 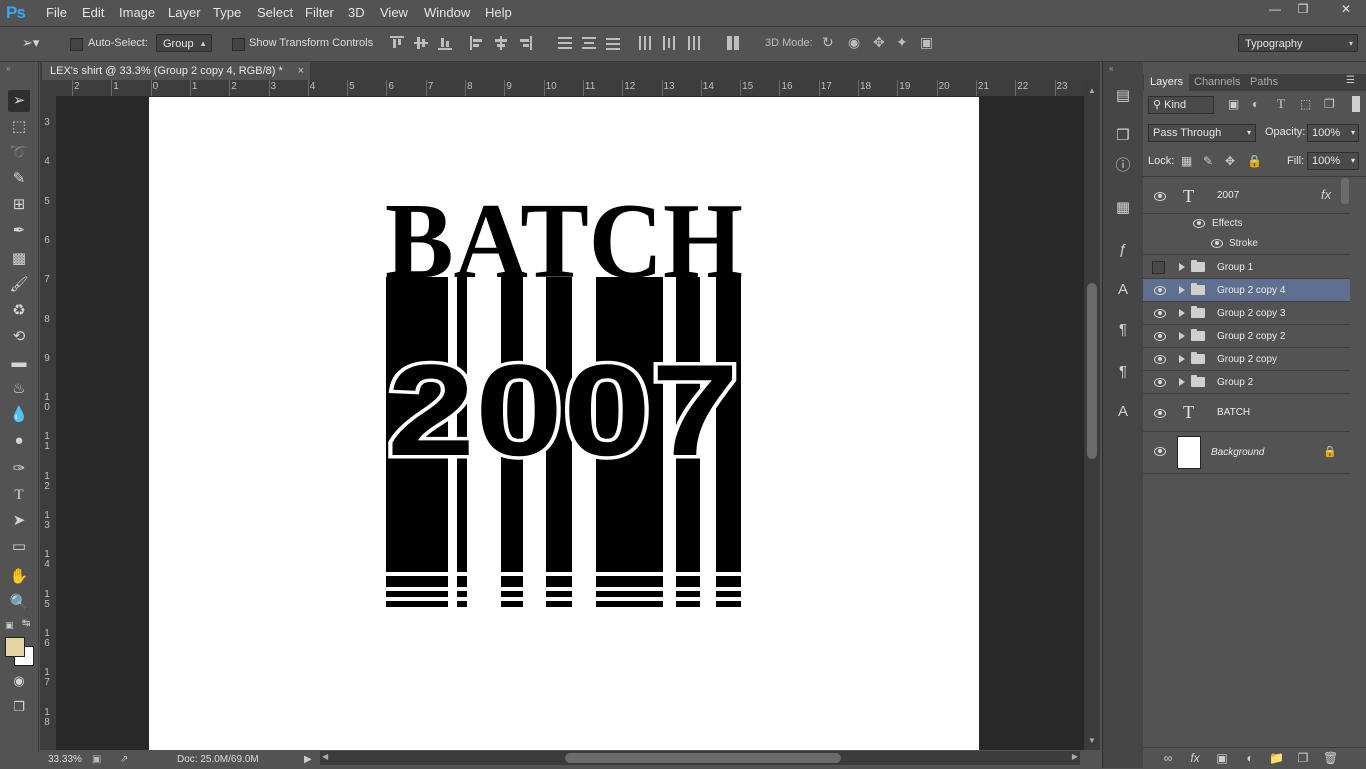 What do you see at coordinates (693, 43) in the screenshot?
I see `distribute-right-icon` at bounding box center [693, 43].